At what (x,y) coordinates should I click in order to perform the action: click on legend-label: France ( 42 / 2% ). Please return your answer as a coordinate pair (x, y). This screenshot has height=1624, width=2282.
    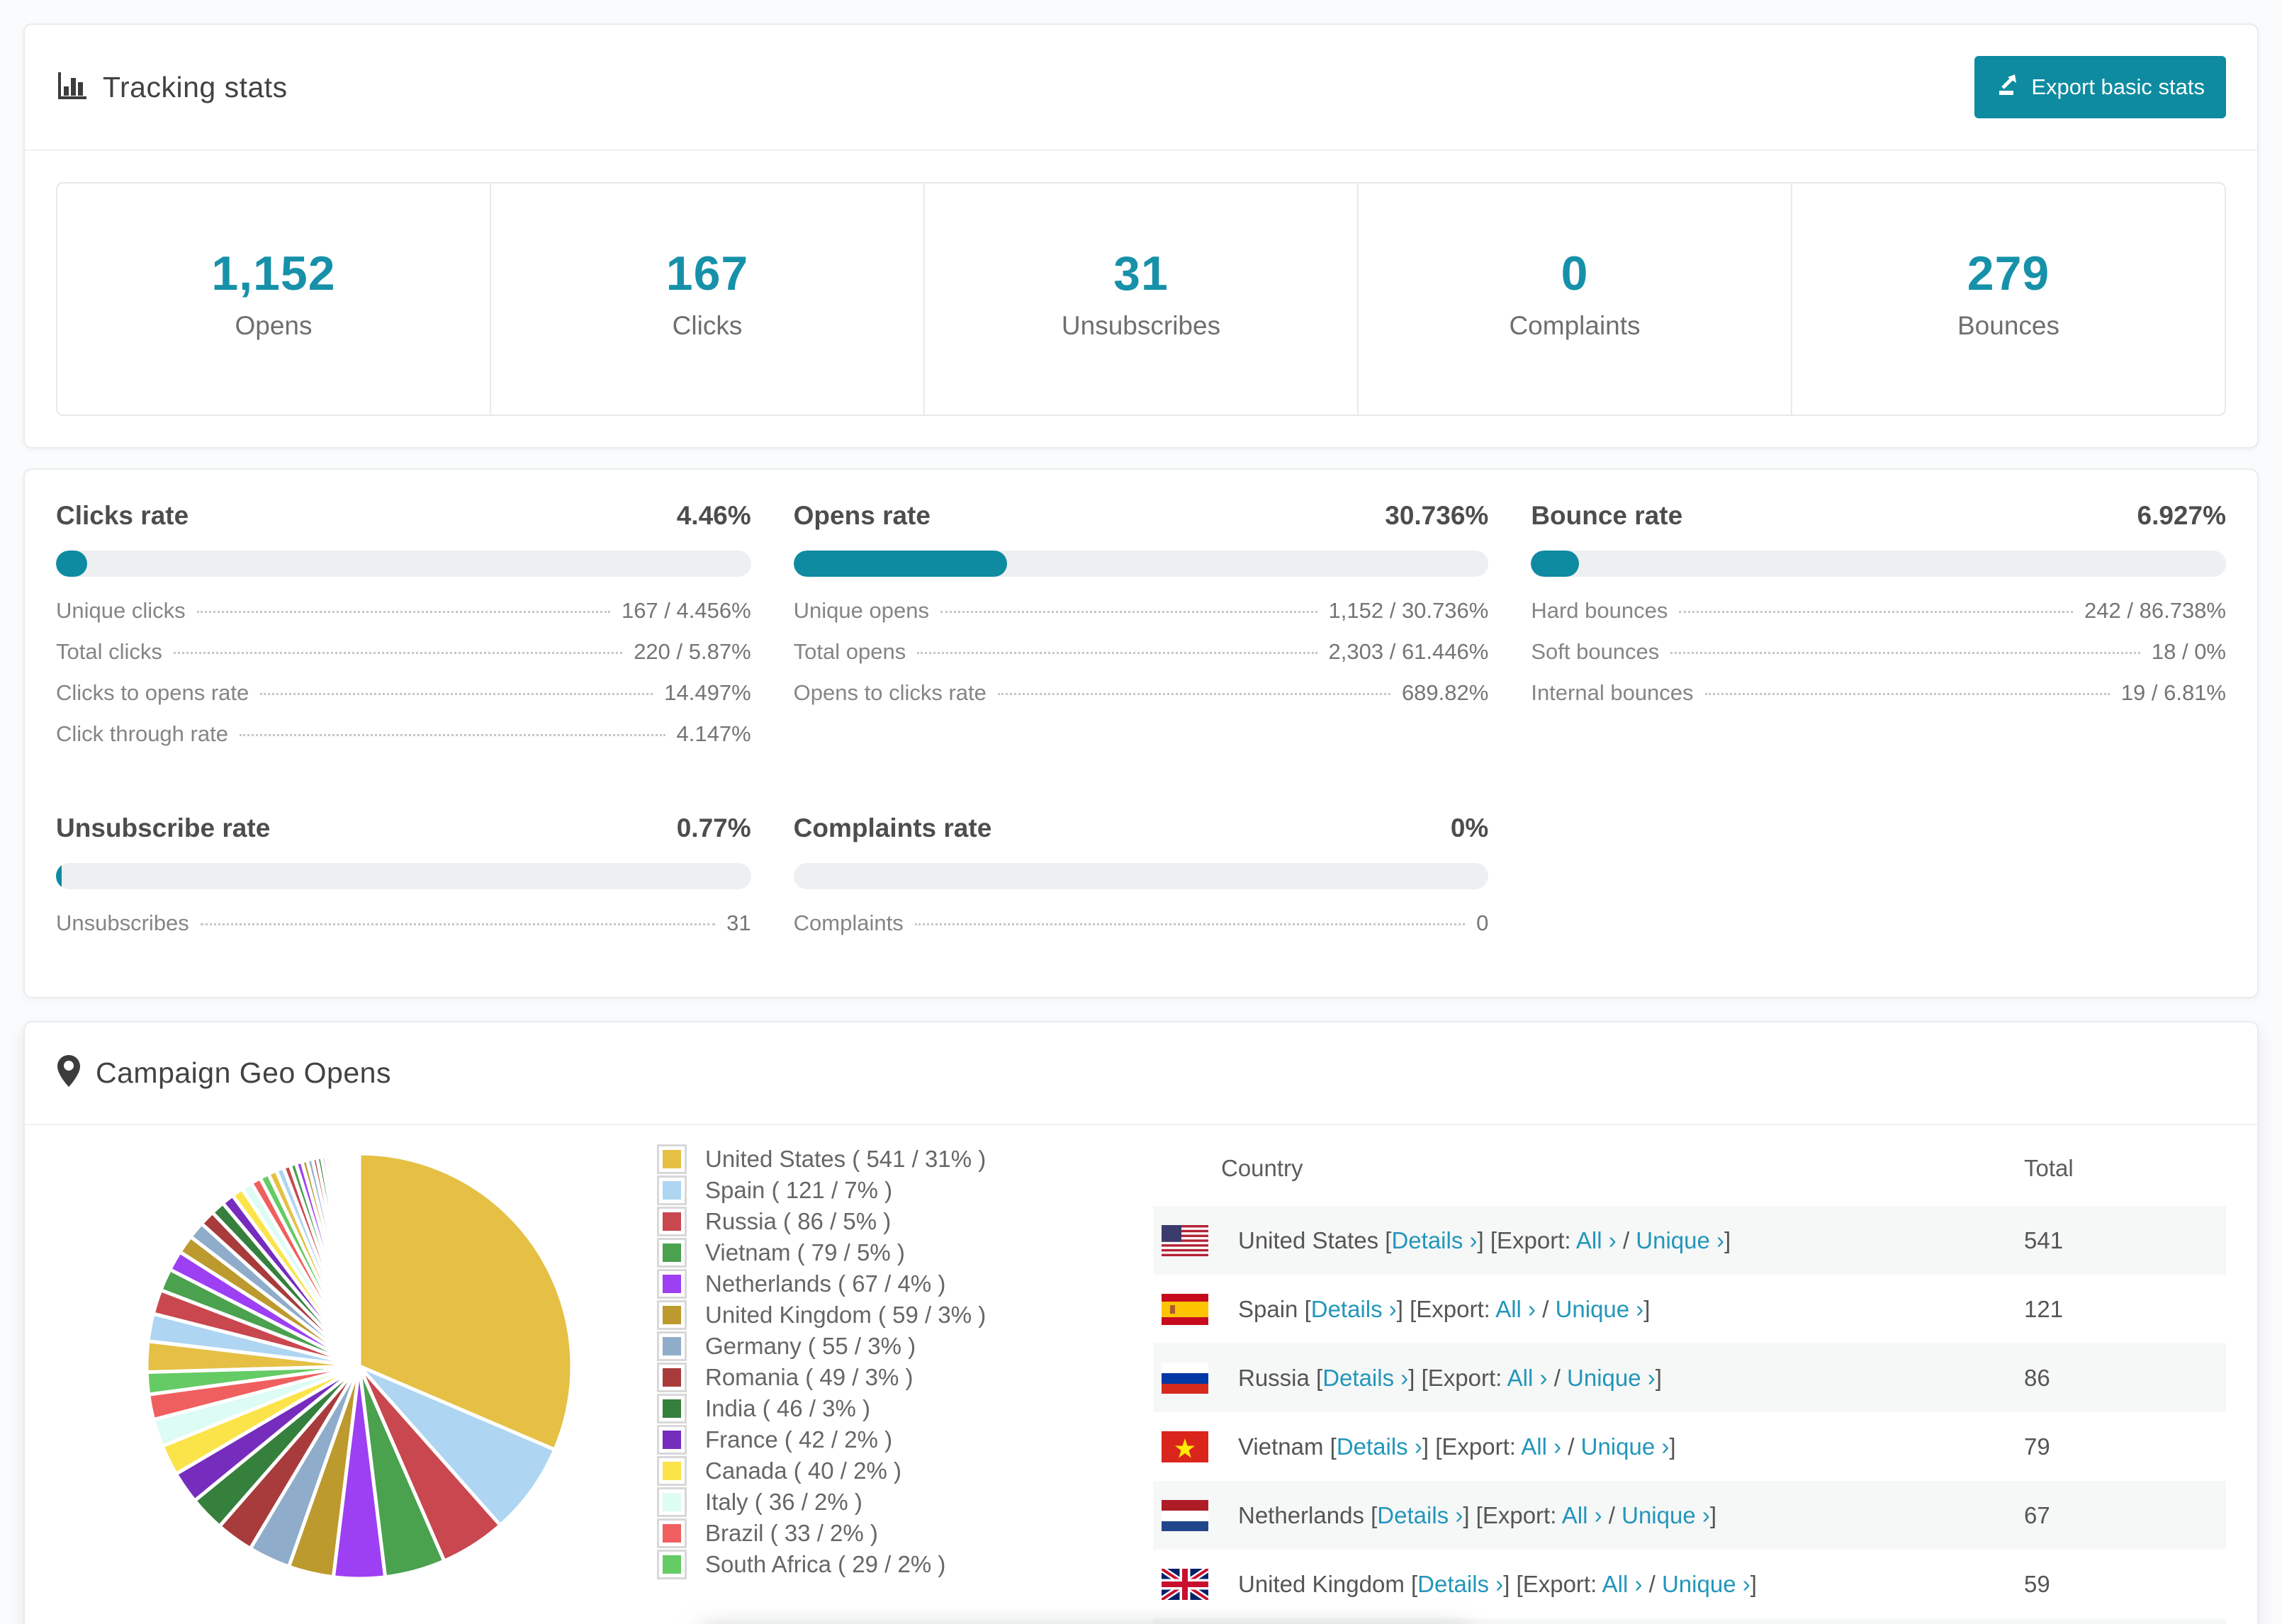
    Looking at the image, I should click on (799, 1439).